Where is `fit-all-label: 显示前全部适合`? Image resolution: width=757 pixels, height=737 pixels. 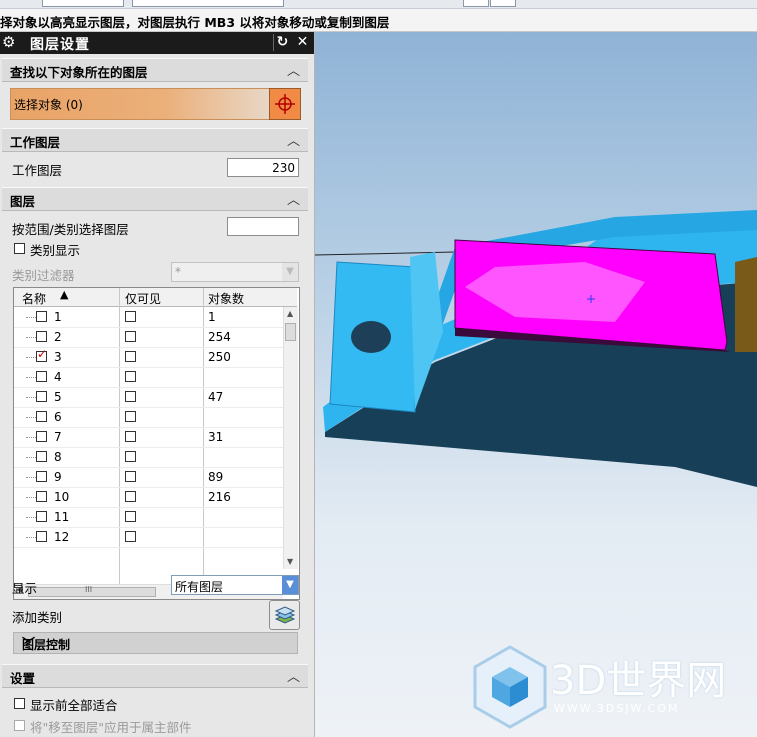
fit-all-label: 显示前全部适合 is located at coordinates (74, 705).